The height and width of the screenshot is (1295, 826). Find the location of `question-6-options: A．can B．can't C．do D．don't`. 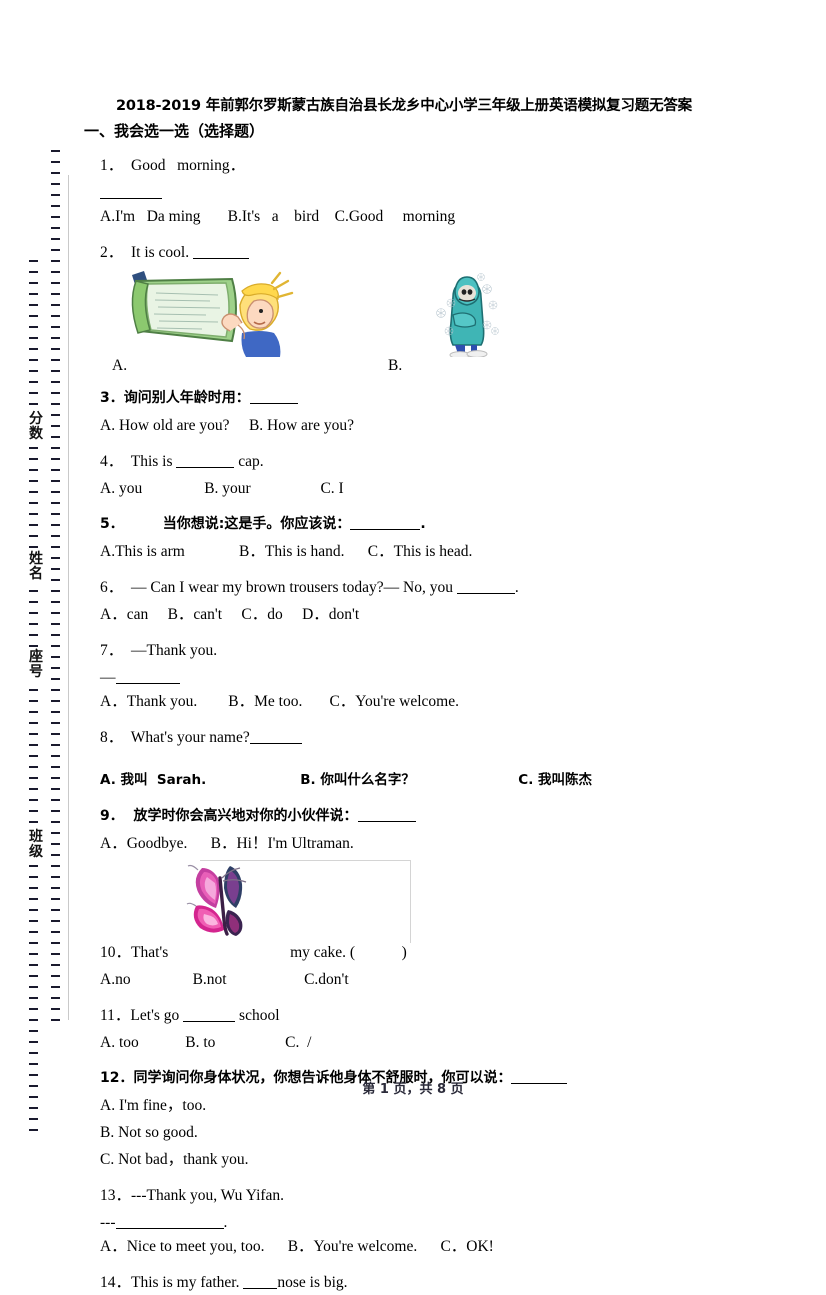

question-6-options: A．can B．can't C．do D．don't is located at coordinates (230, 614).